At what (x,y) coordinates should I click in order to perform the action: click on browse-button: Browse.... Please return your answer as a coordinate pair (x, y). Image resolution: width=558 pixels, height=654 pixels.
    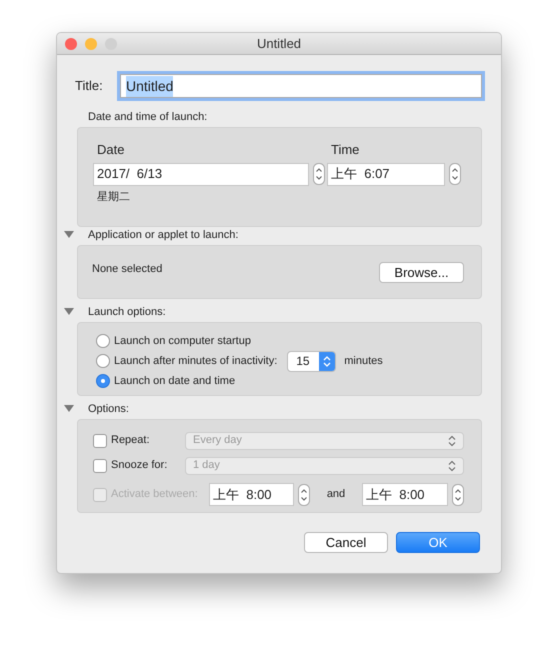
    Looking at the image, I should click on (421, 272).